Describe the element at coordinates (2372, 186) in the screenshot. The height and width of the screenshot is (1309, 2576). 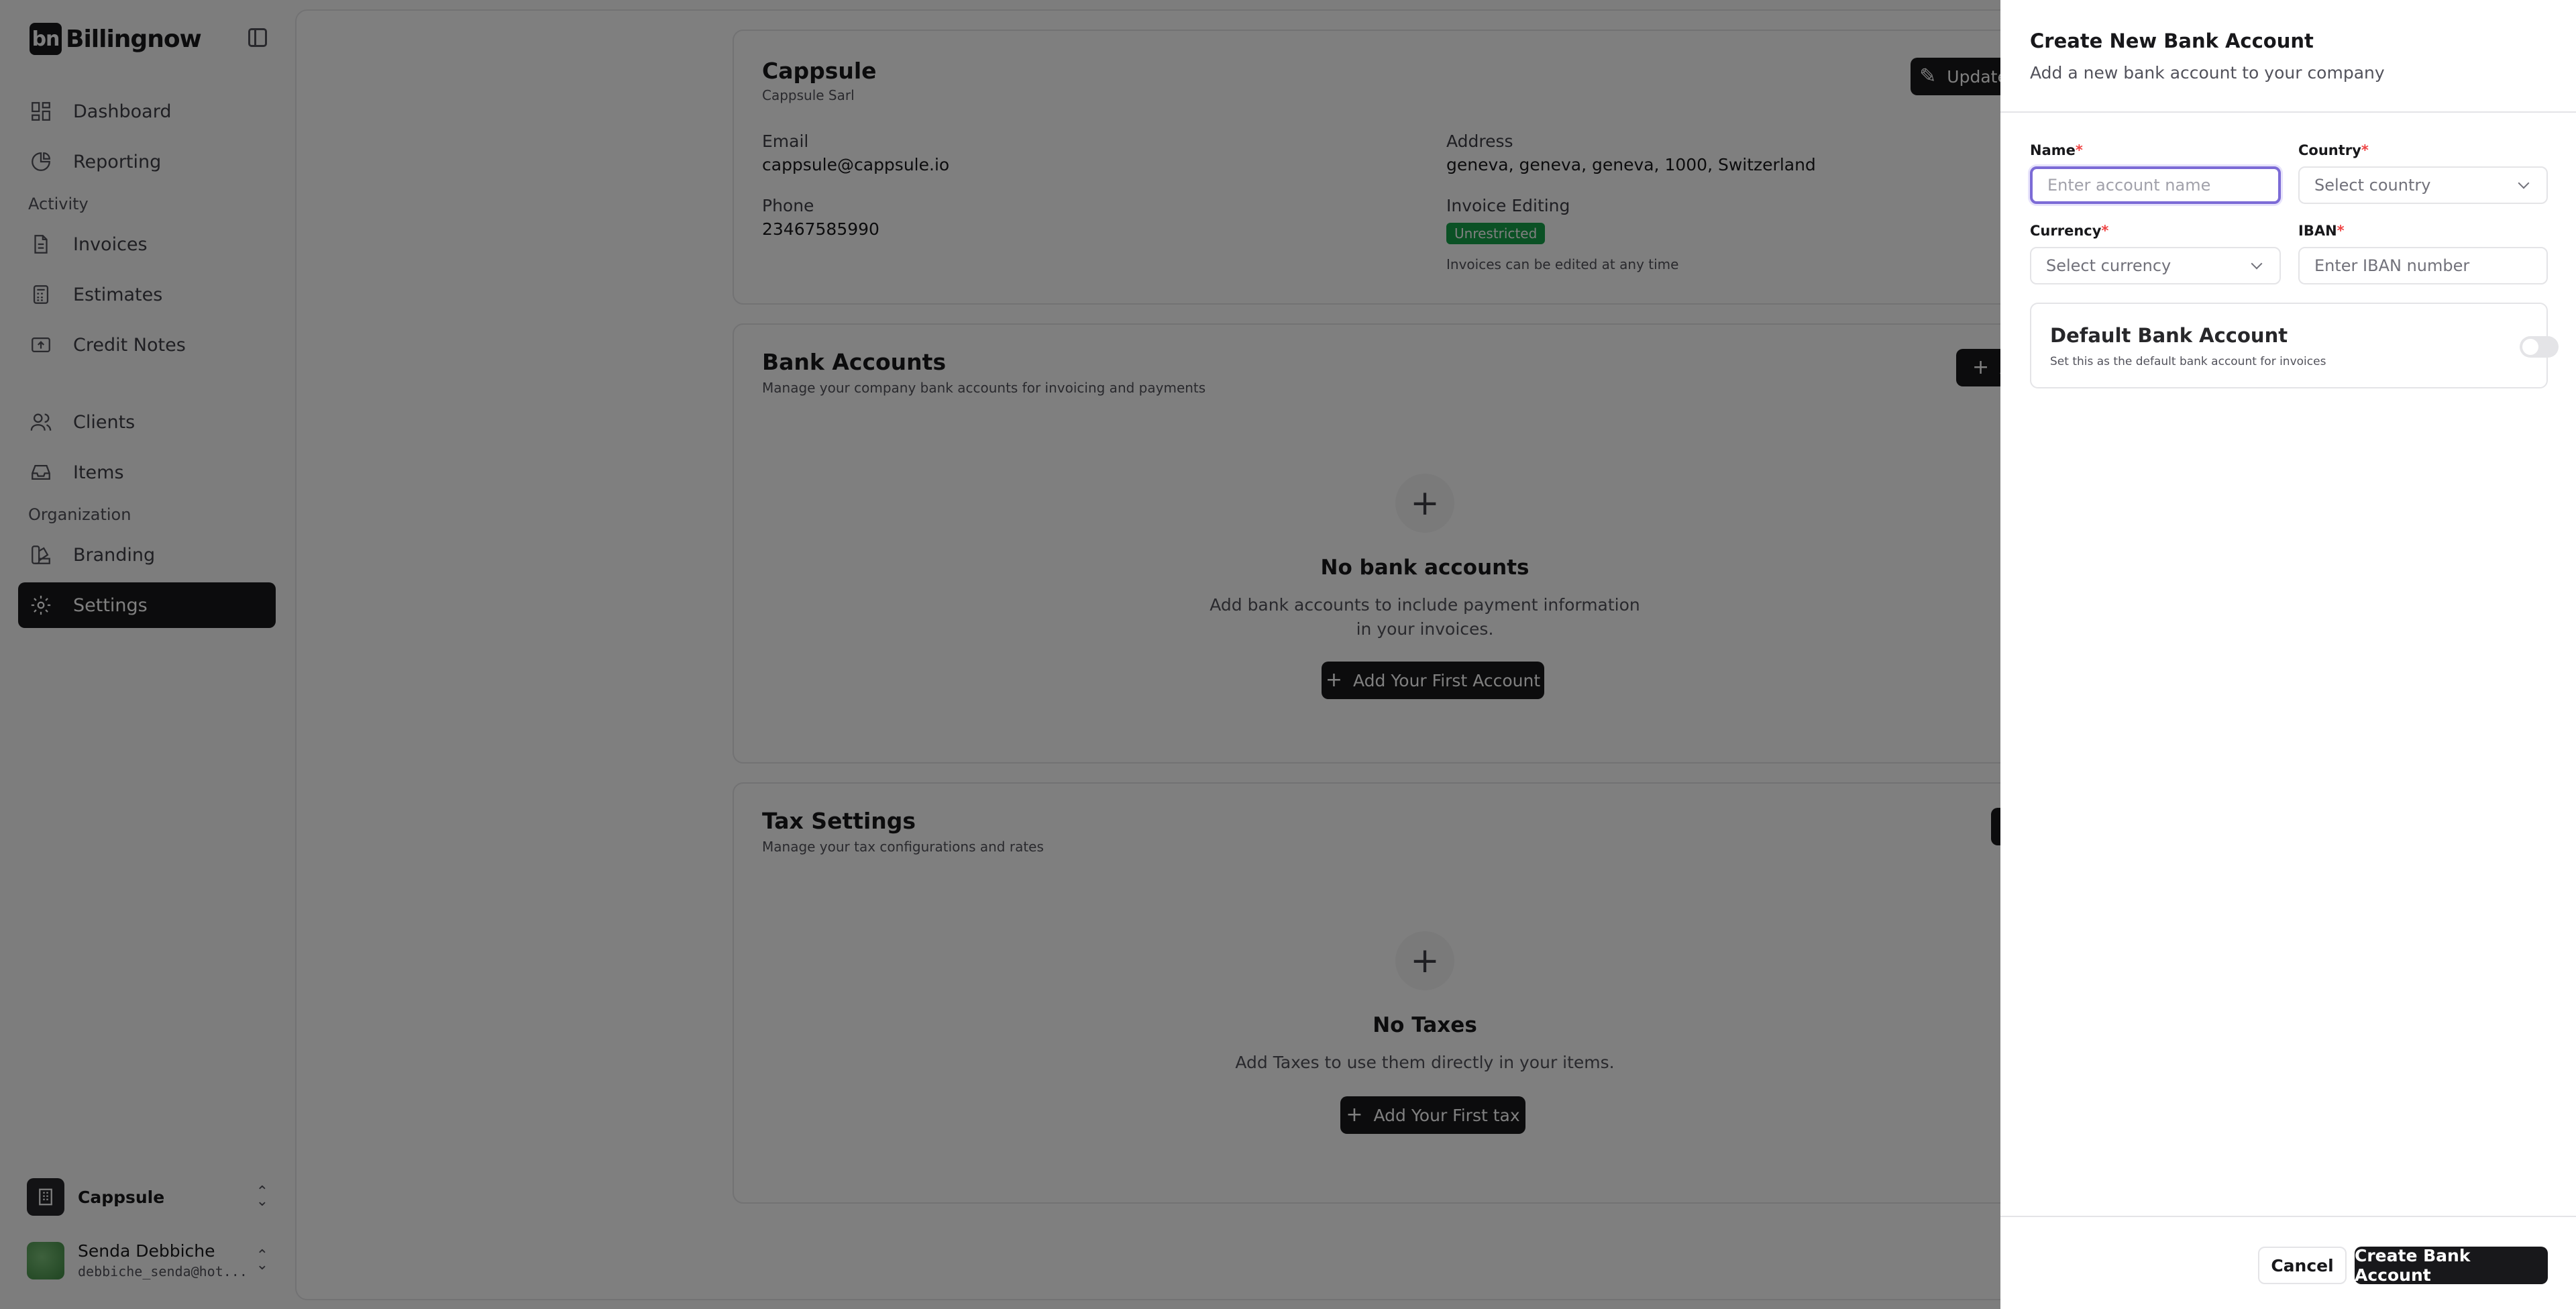
I see `country-placeholder: Select country` at that location.